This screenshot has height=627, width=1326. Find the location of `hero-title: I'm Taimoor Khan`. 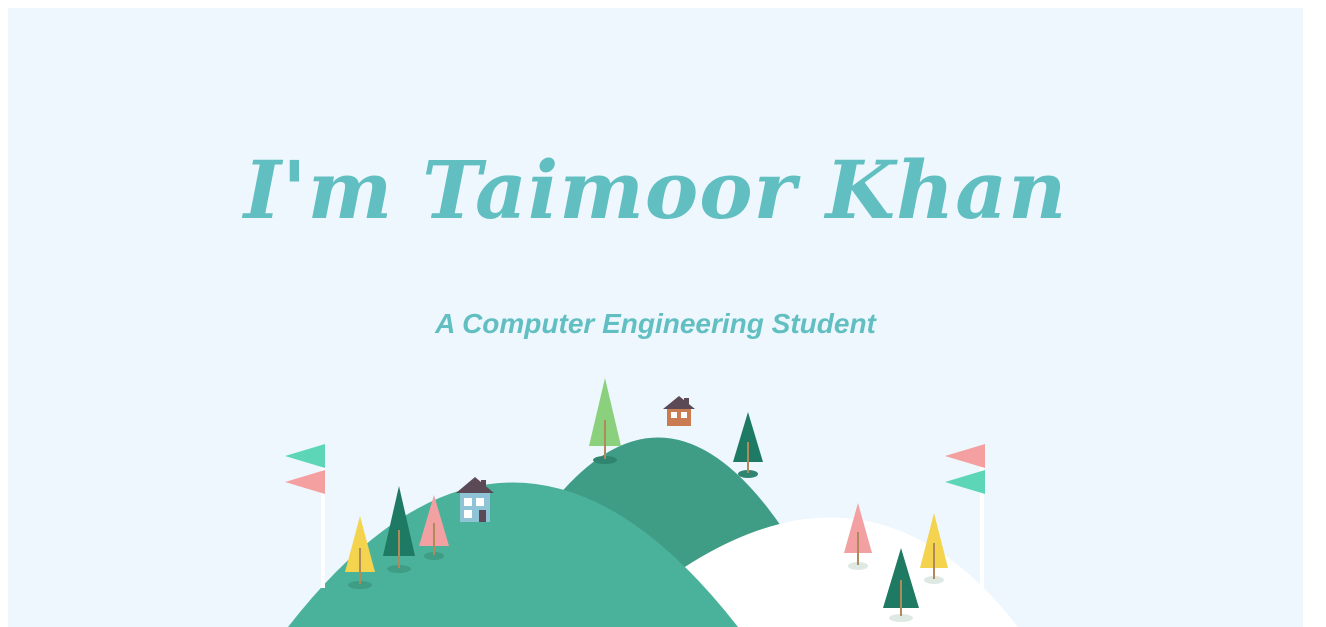

hero-title: I'm Taimoor Khan is located at coordinates (655, 190).